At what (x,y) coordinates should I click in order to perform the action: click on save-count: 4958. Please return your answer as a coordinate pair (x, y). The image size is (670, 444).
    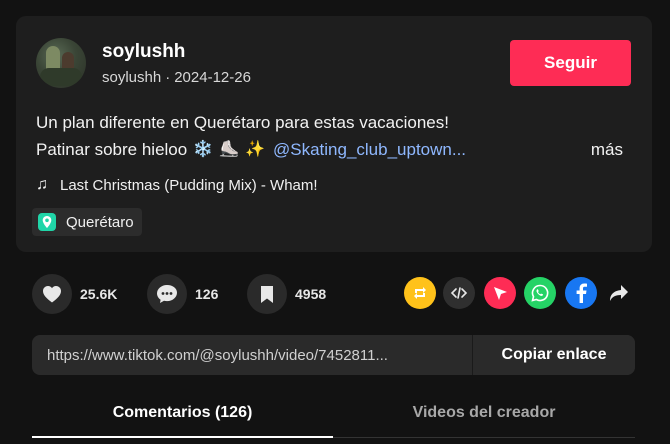
    Looking at the image, I should click on (311, 294).